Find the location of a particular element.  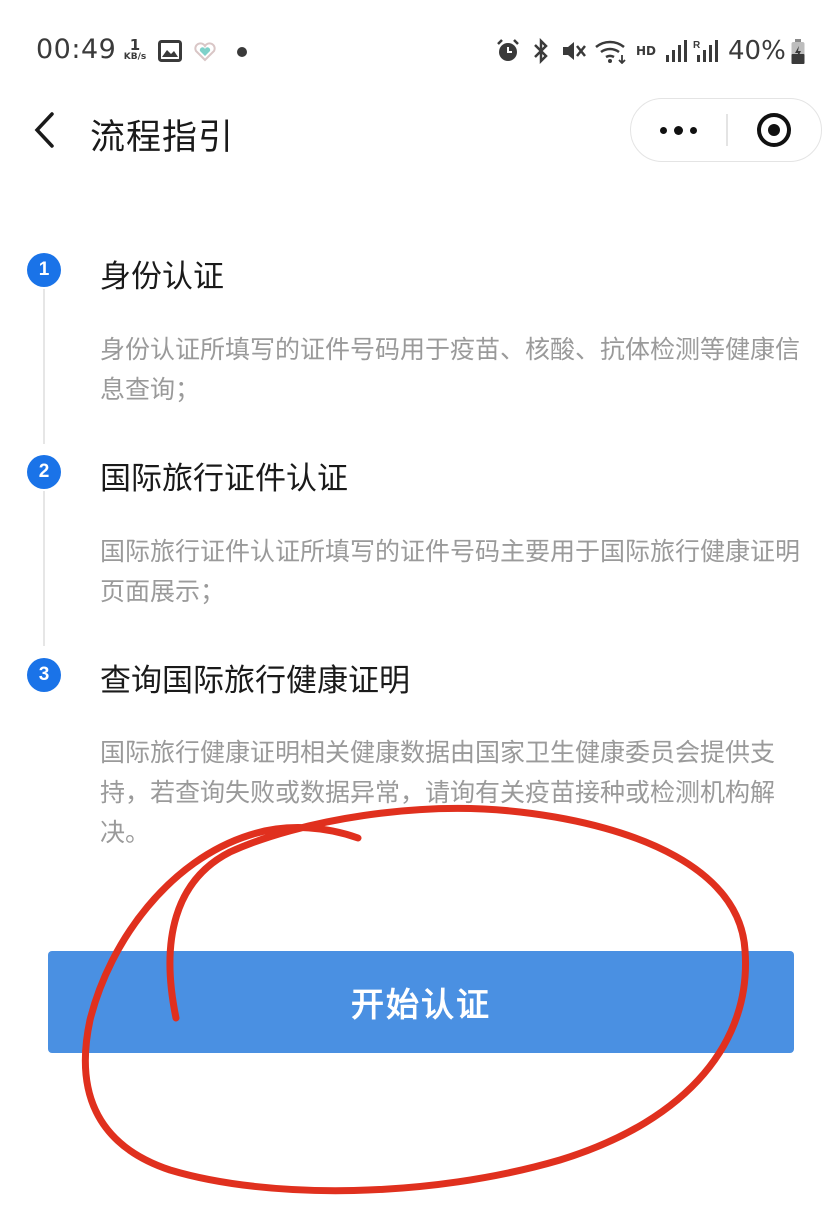

svg-text: R is located at coordinates (697, 45).